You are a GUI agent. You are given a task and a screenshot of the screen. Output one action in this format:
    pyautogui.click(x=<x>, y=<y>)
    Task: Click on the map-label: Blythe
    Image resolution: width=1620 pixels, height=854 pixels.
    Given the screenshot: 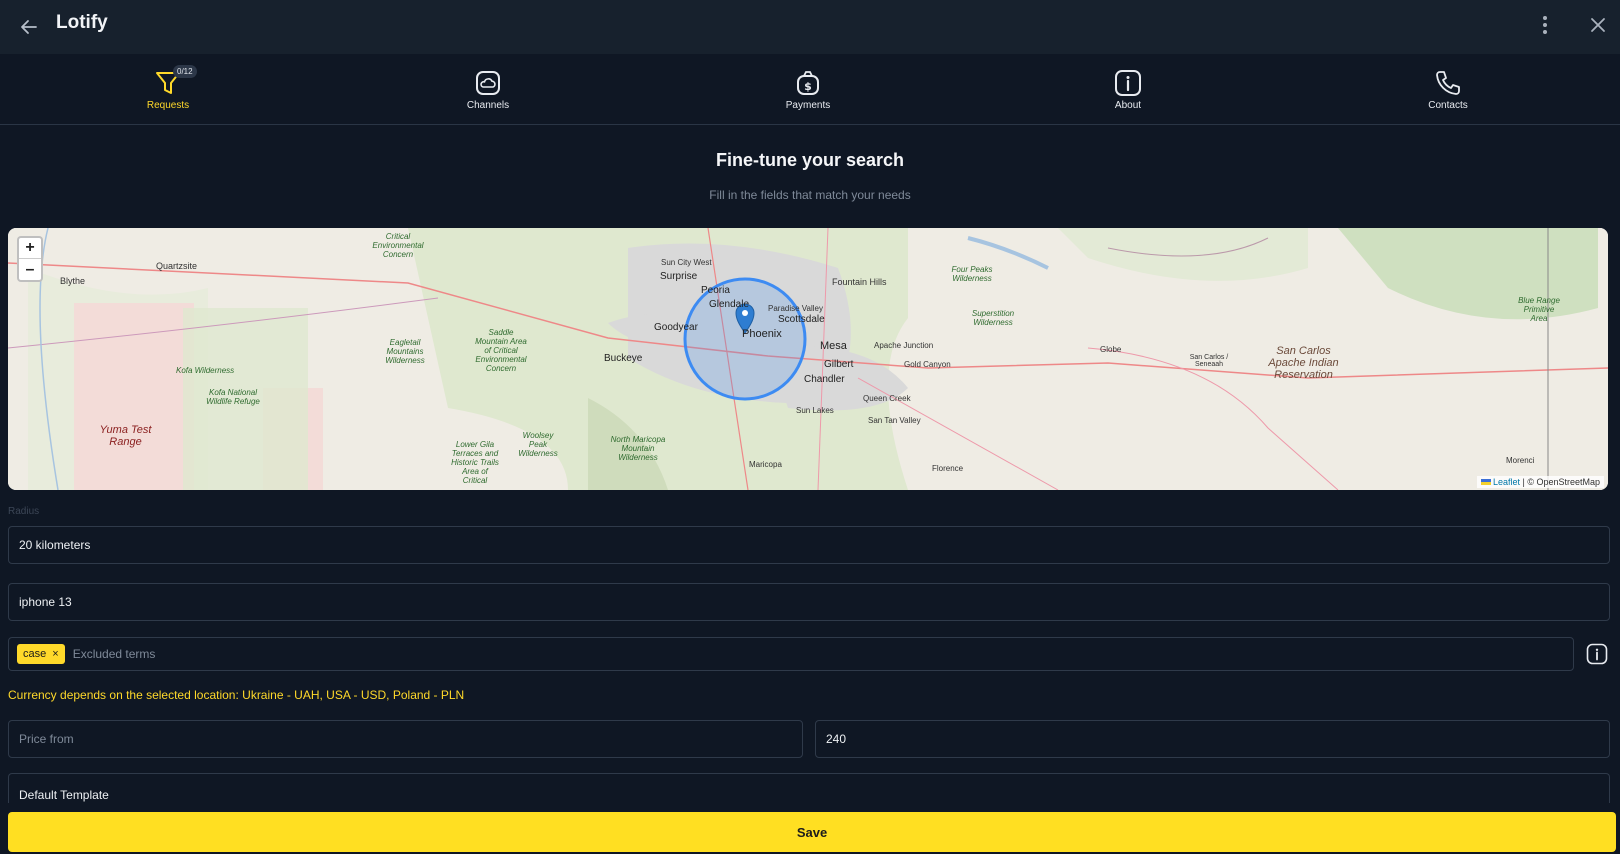 What is the action you would take?
    pyautogui.click(x=73, y=281)
    